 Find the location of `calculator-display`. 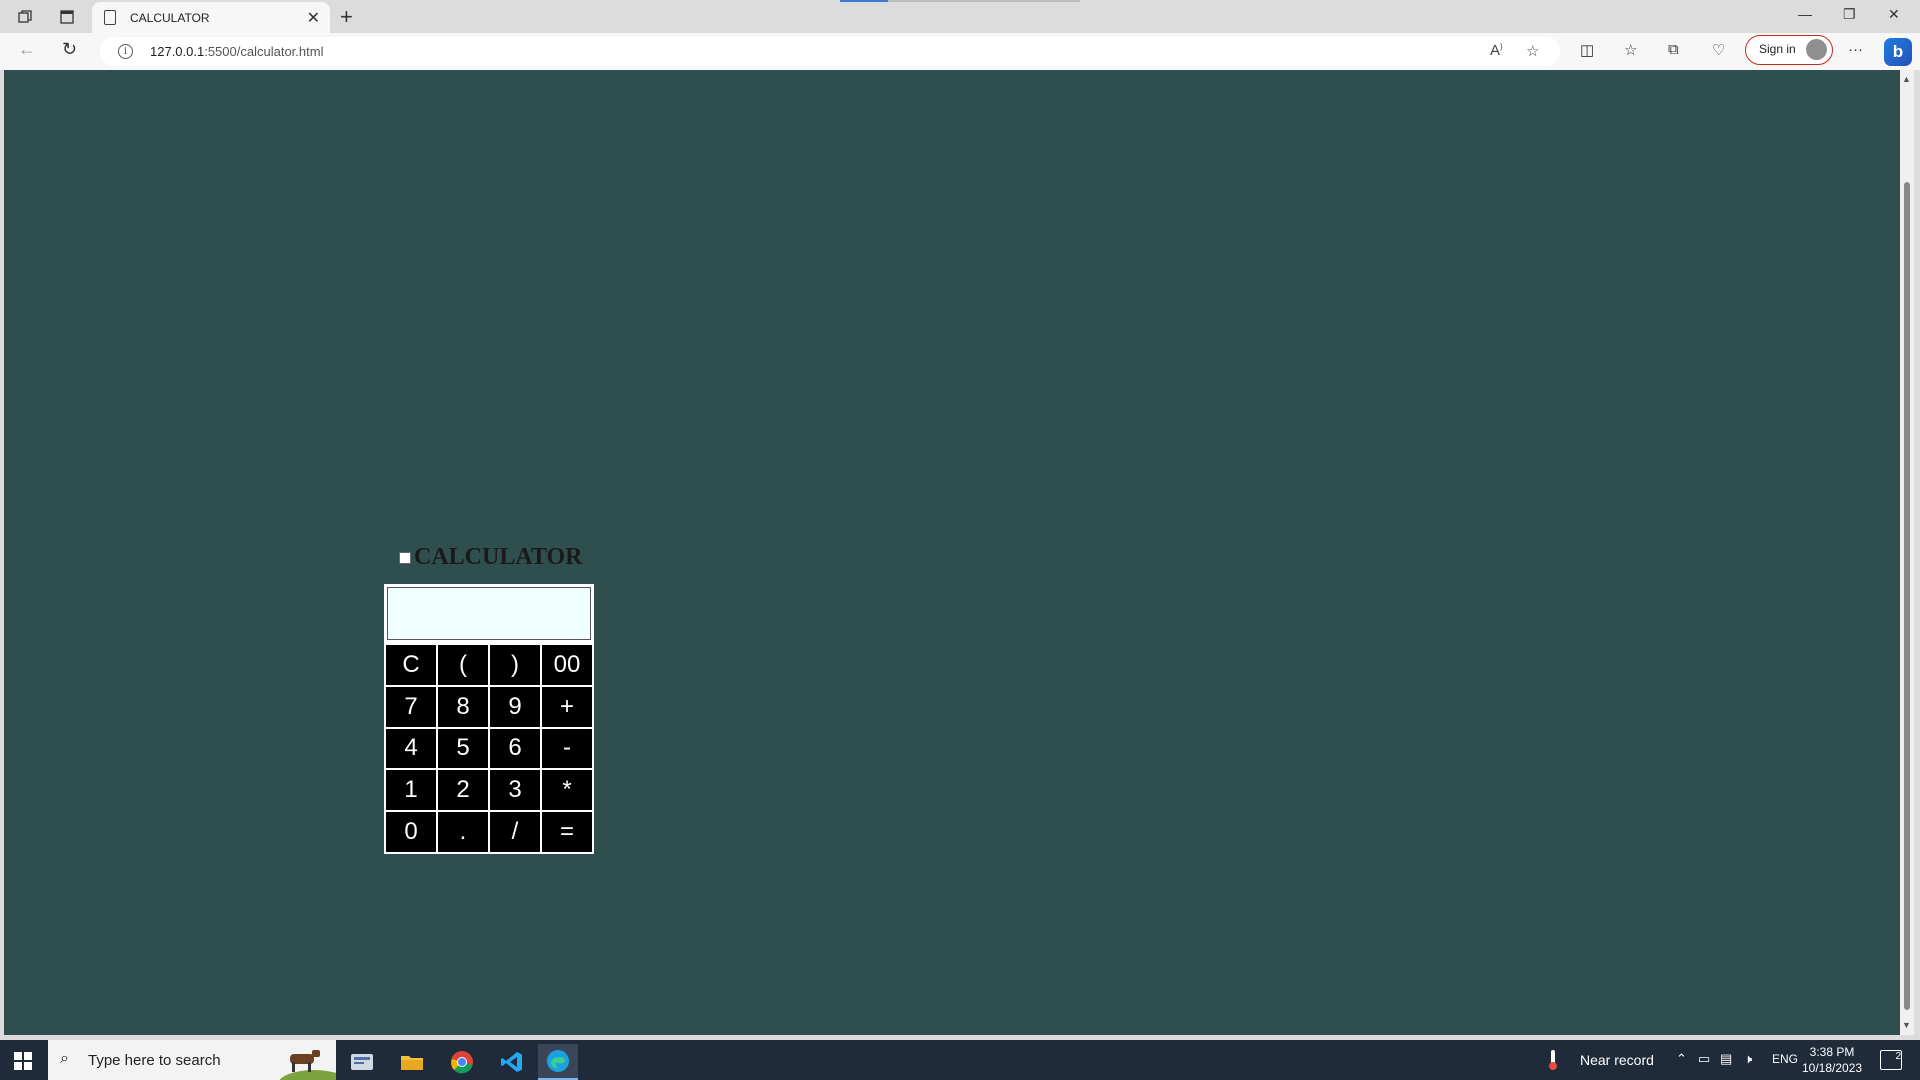

calculator-display is located at coordinates (489, 613).